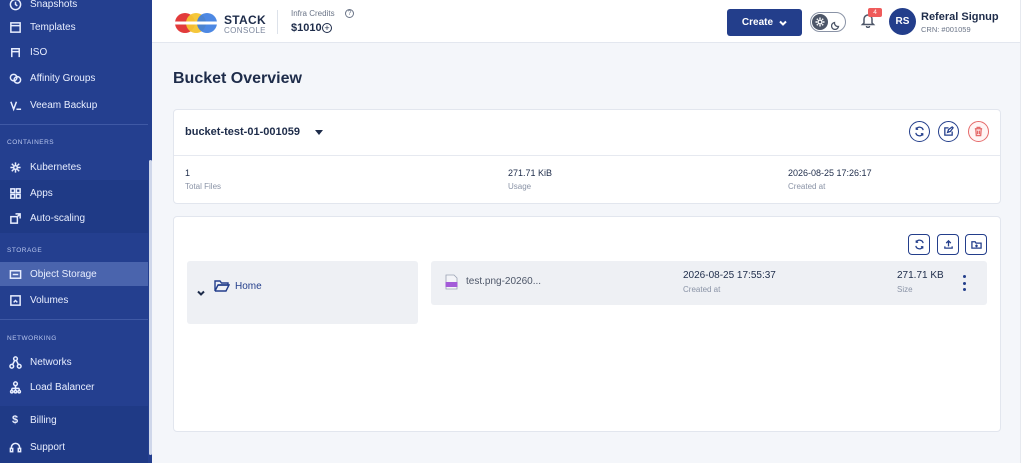 Image resolution: width=1024 pixels, height=463 pixels. I want to click on file-size-label: Size, so click(905, 289).